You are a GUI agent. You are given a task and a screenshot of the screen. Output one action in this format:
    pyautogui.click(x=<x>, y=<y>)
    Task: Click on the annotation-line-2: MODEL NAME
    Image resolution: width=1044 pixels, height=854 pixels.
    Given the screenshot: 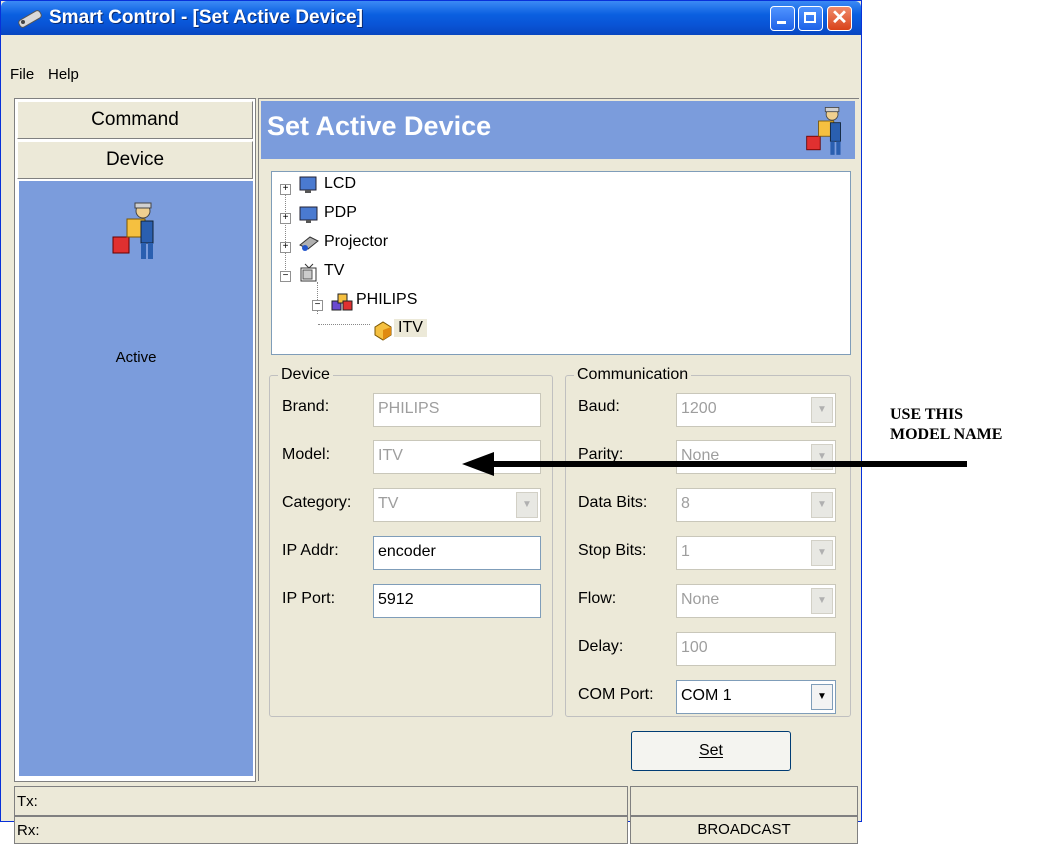 What is the action you would take?
    pyautogui.click(x=946, y=434)
    